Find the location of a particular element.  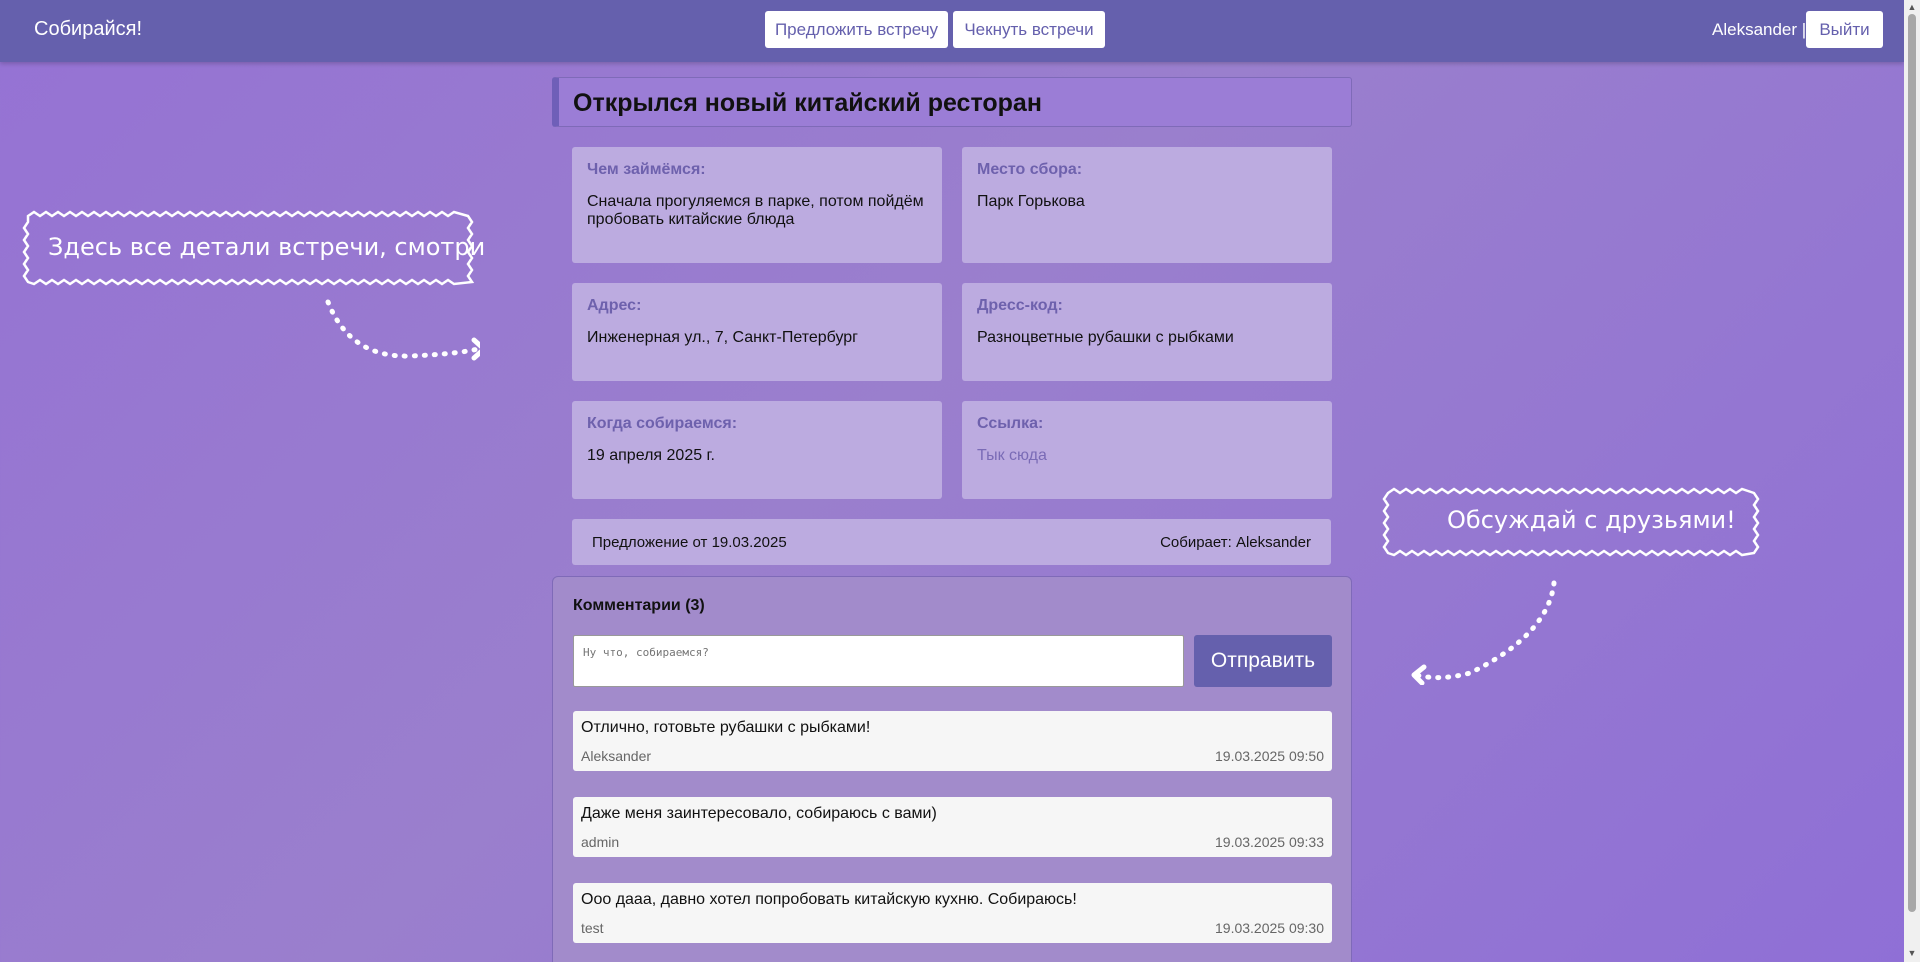

card-date: Когда собираемся: 19 апреля 2025 г. is located at coordinates (757, 450).